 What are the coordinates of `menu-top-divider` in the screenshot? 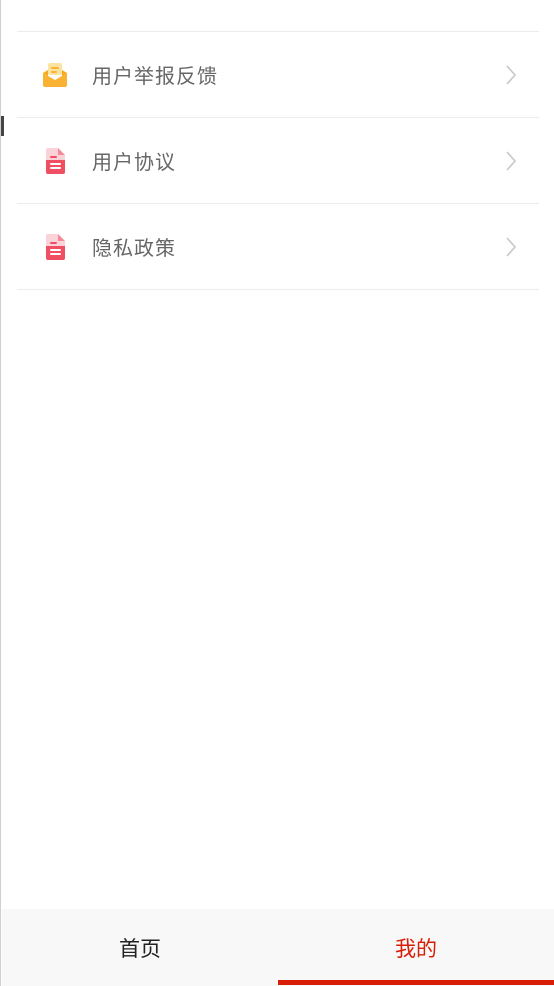 It's located at (278, 16).